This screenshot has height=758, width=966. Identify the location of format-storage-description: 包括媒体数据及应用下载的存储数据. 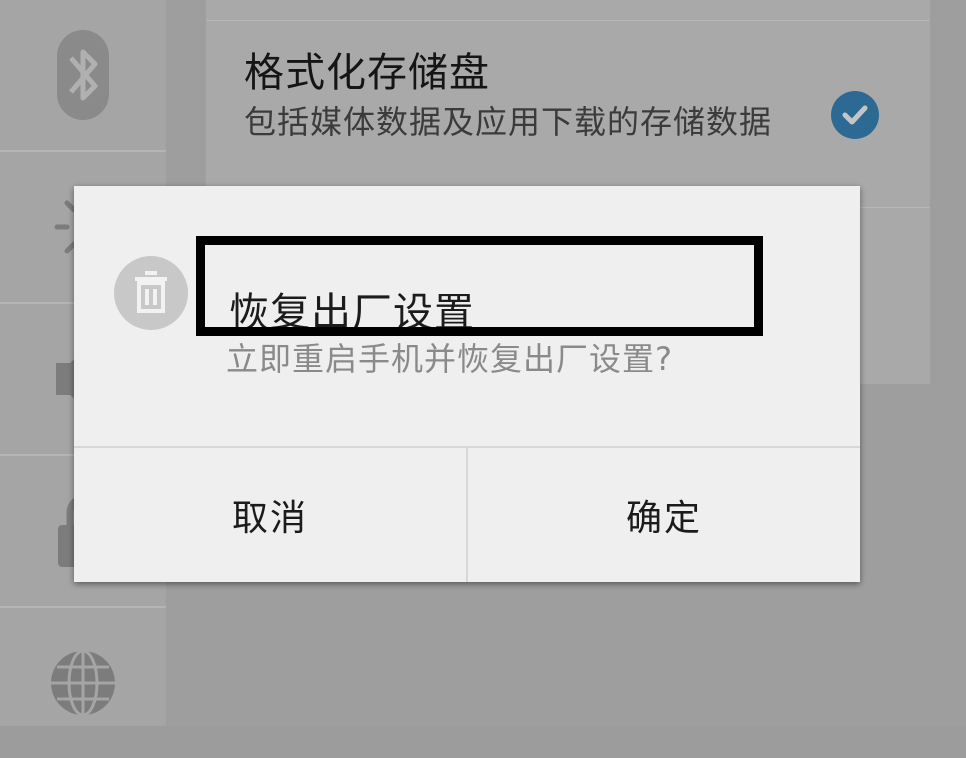
(508, 122).